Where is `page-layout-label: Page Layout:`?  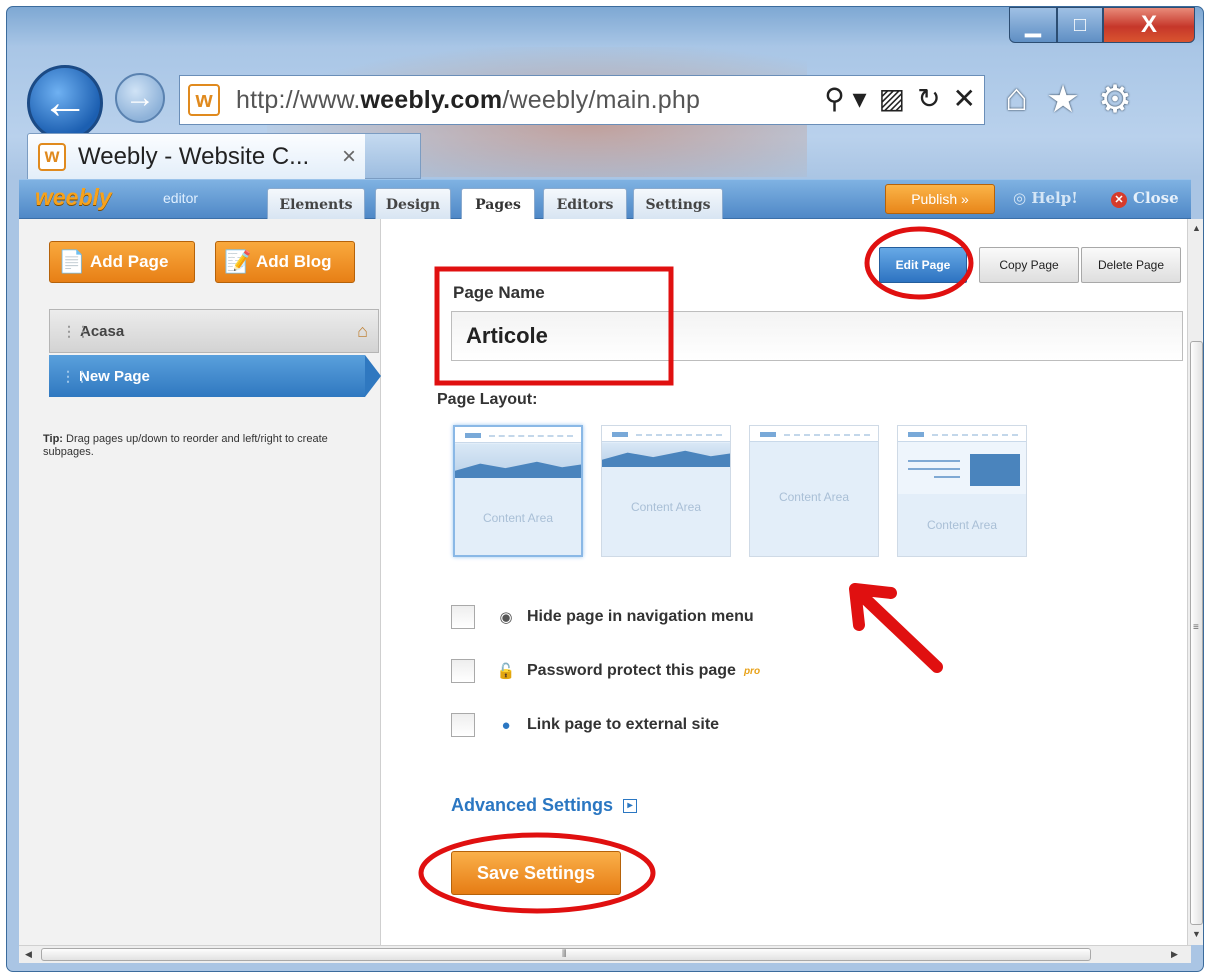 page-layout-label: Page Layout: is located at coordinates (487, 399).